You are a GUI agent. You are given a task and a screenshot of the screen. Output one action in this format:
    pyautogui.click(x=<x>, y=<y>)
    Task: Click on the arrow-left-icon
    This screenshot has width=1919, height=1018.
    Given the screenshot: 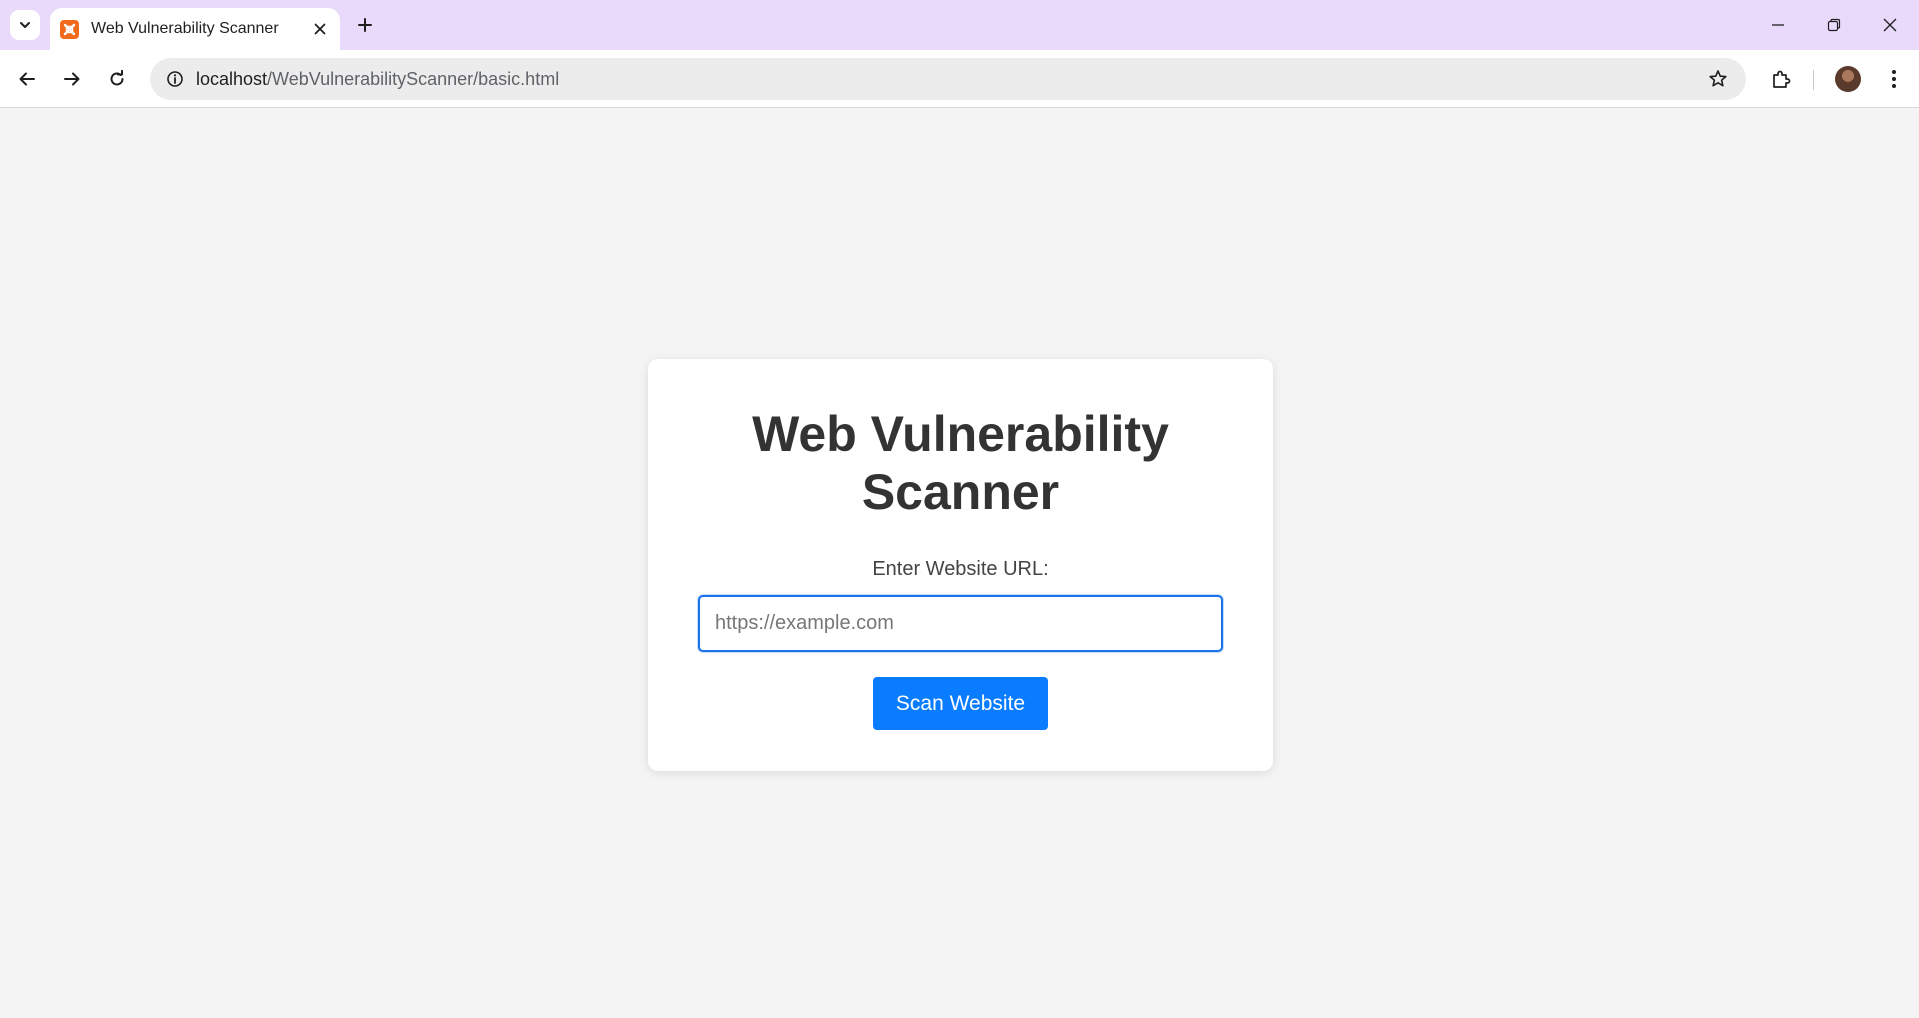 What is the action you would take?
    pyautogui.click(x=27, y=79)
    